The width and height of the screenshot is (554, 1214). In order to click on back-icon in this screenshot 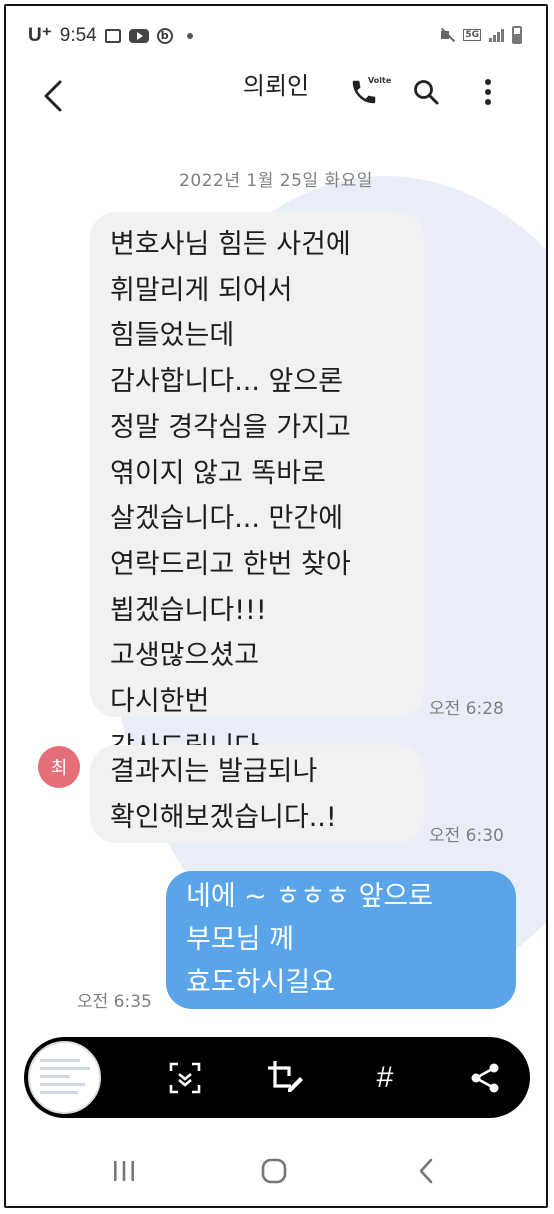, I will do `click(426, 1171)`.